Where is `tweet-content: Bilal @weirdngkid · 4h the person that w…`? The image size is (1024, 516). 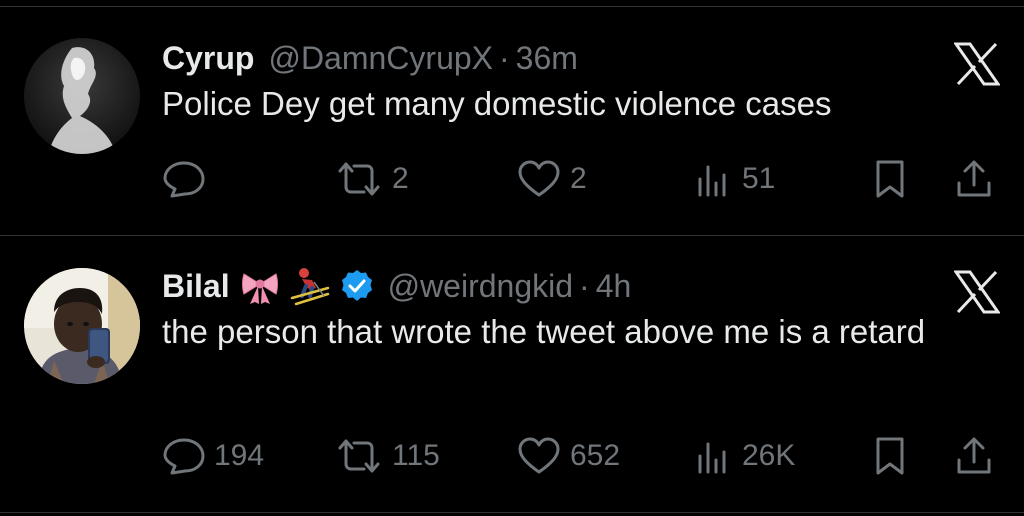
tweet-content: Bilal @weirdngkid · 4h the person that w… is located at coordinates (581, 311).